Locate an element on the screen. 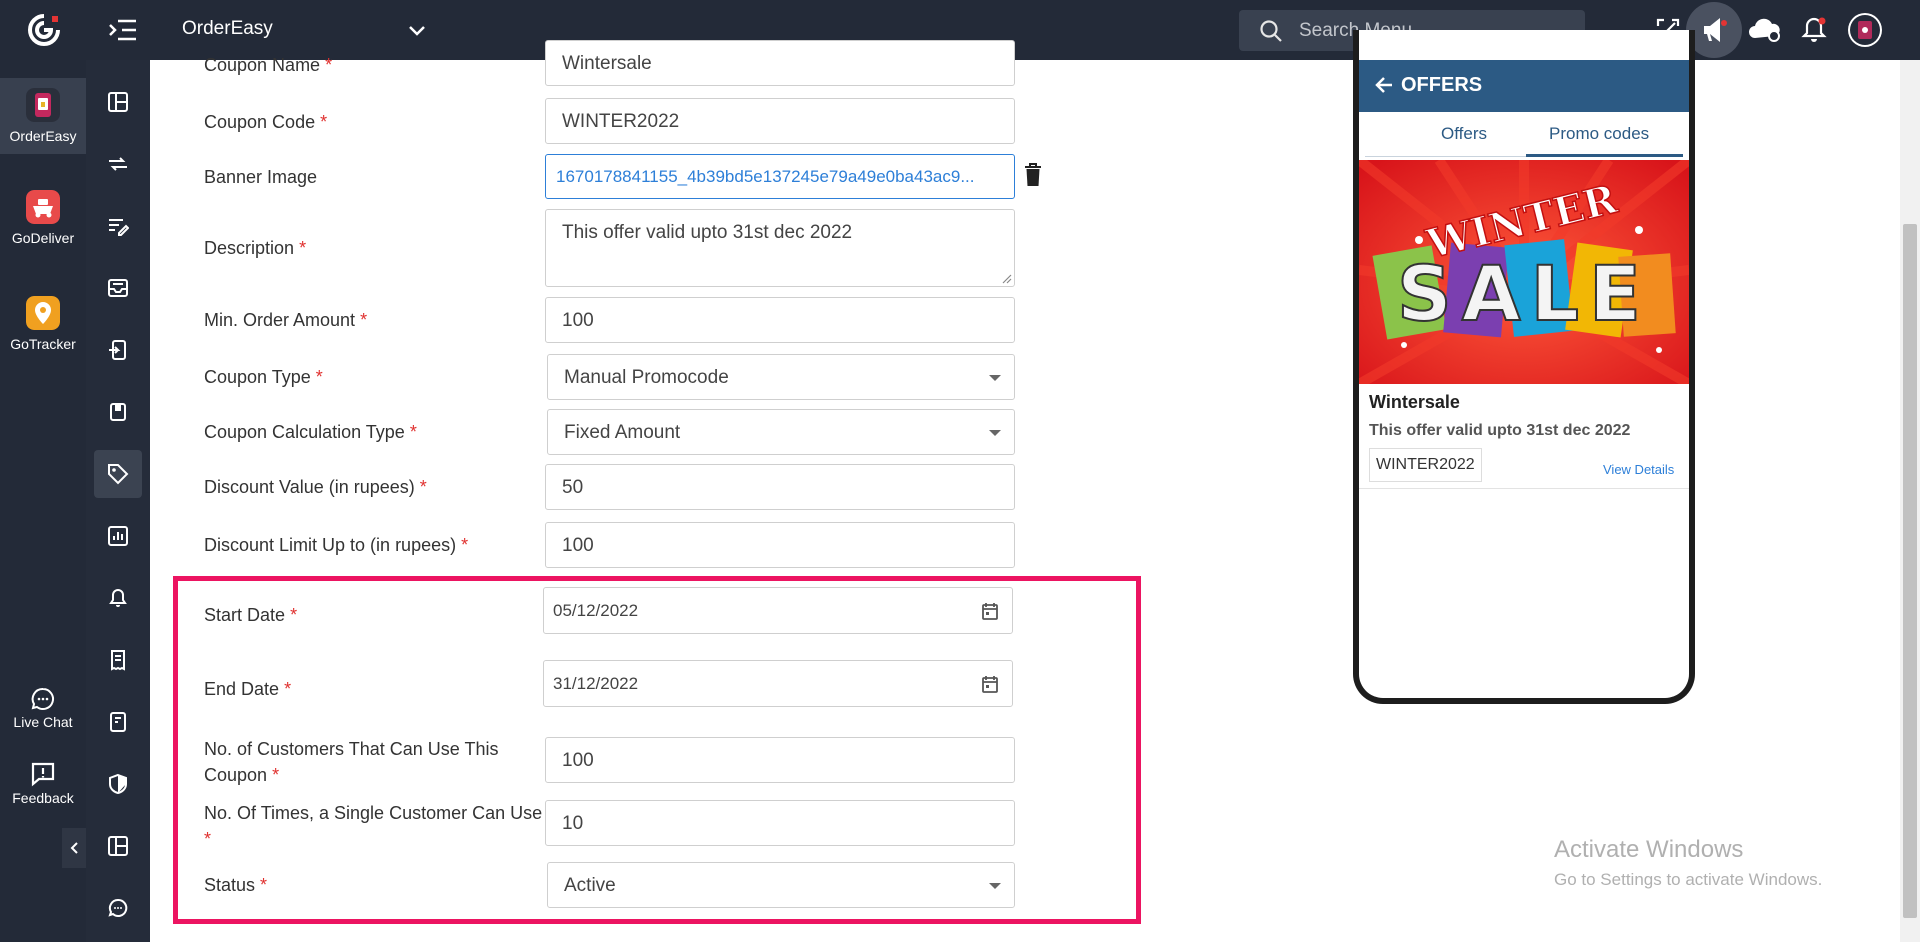 The image size is (1920, 942). rail-transfer is located at coordinates (118, 164).